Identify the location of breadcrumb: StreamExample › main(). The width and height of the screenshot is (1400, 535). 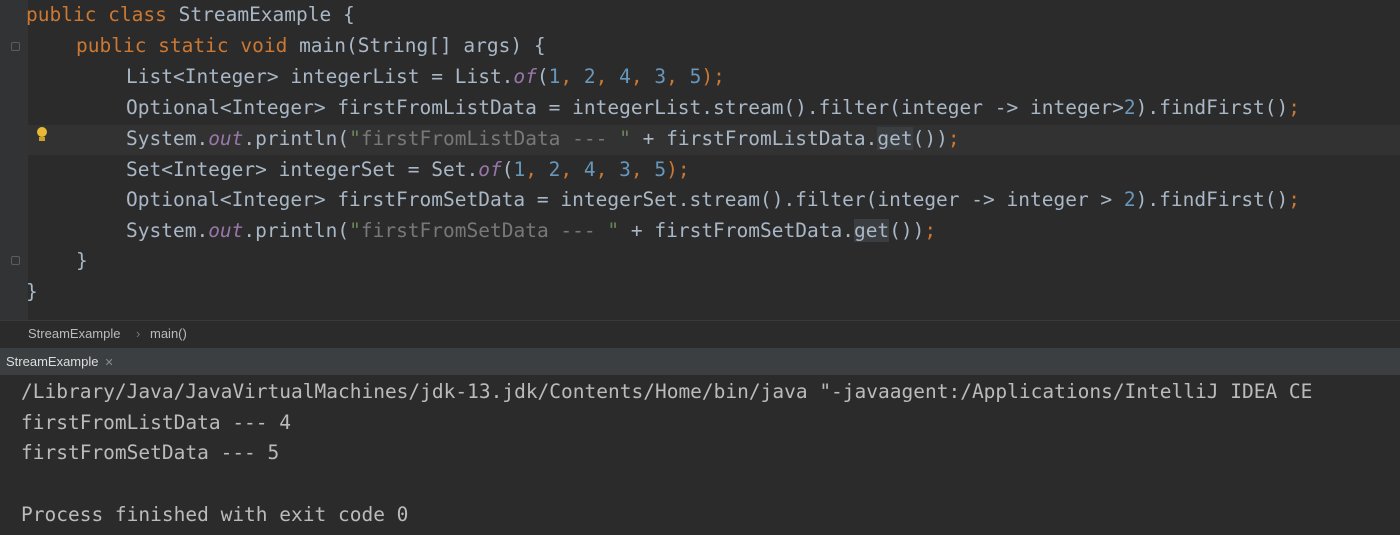
(700, 334).